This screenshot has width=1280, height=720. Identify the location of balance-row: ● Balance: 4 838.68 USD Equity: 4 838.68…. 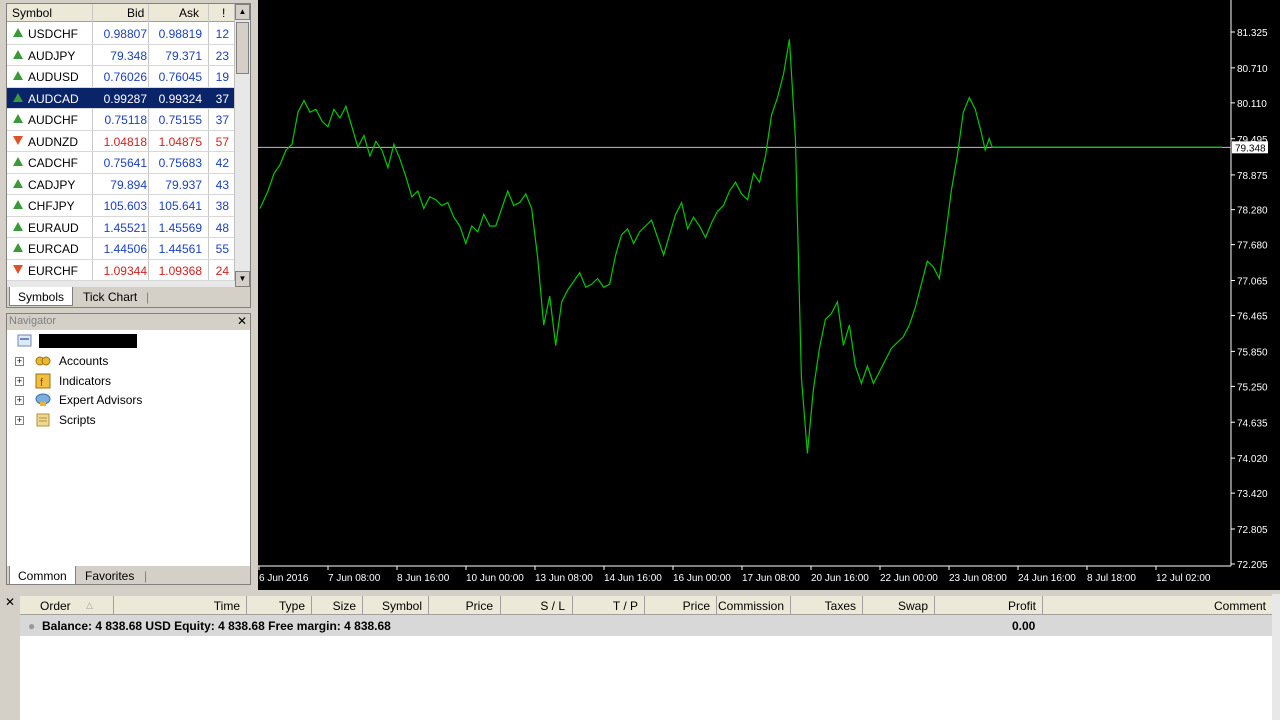
(646, 625).